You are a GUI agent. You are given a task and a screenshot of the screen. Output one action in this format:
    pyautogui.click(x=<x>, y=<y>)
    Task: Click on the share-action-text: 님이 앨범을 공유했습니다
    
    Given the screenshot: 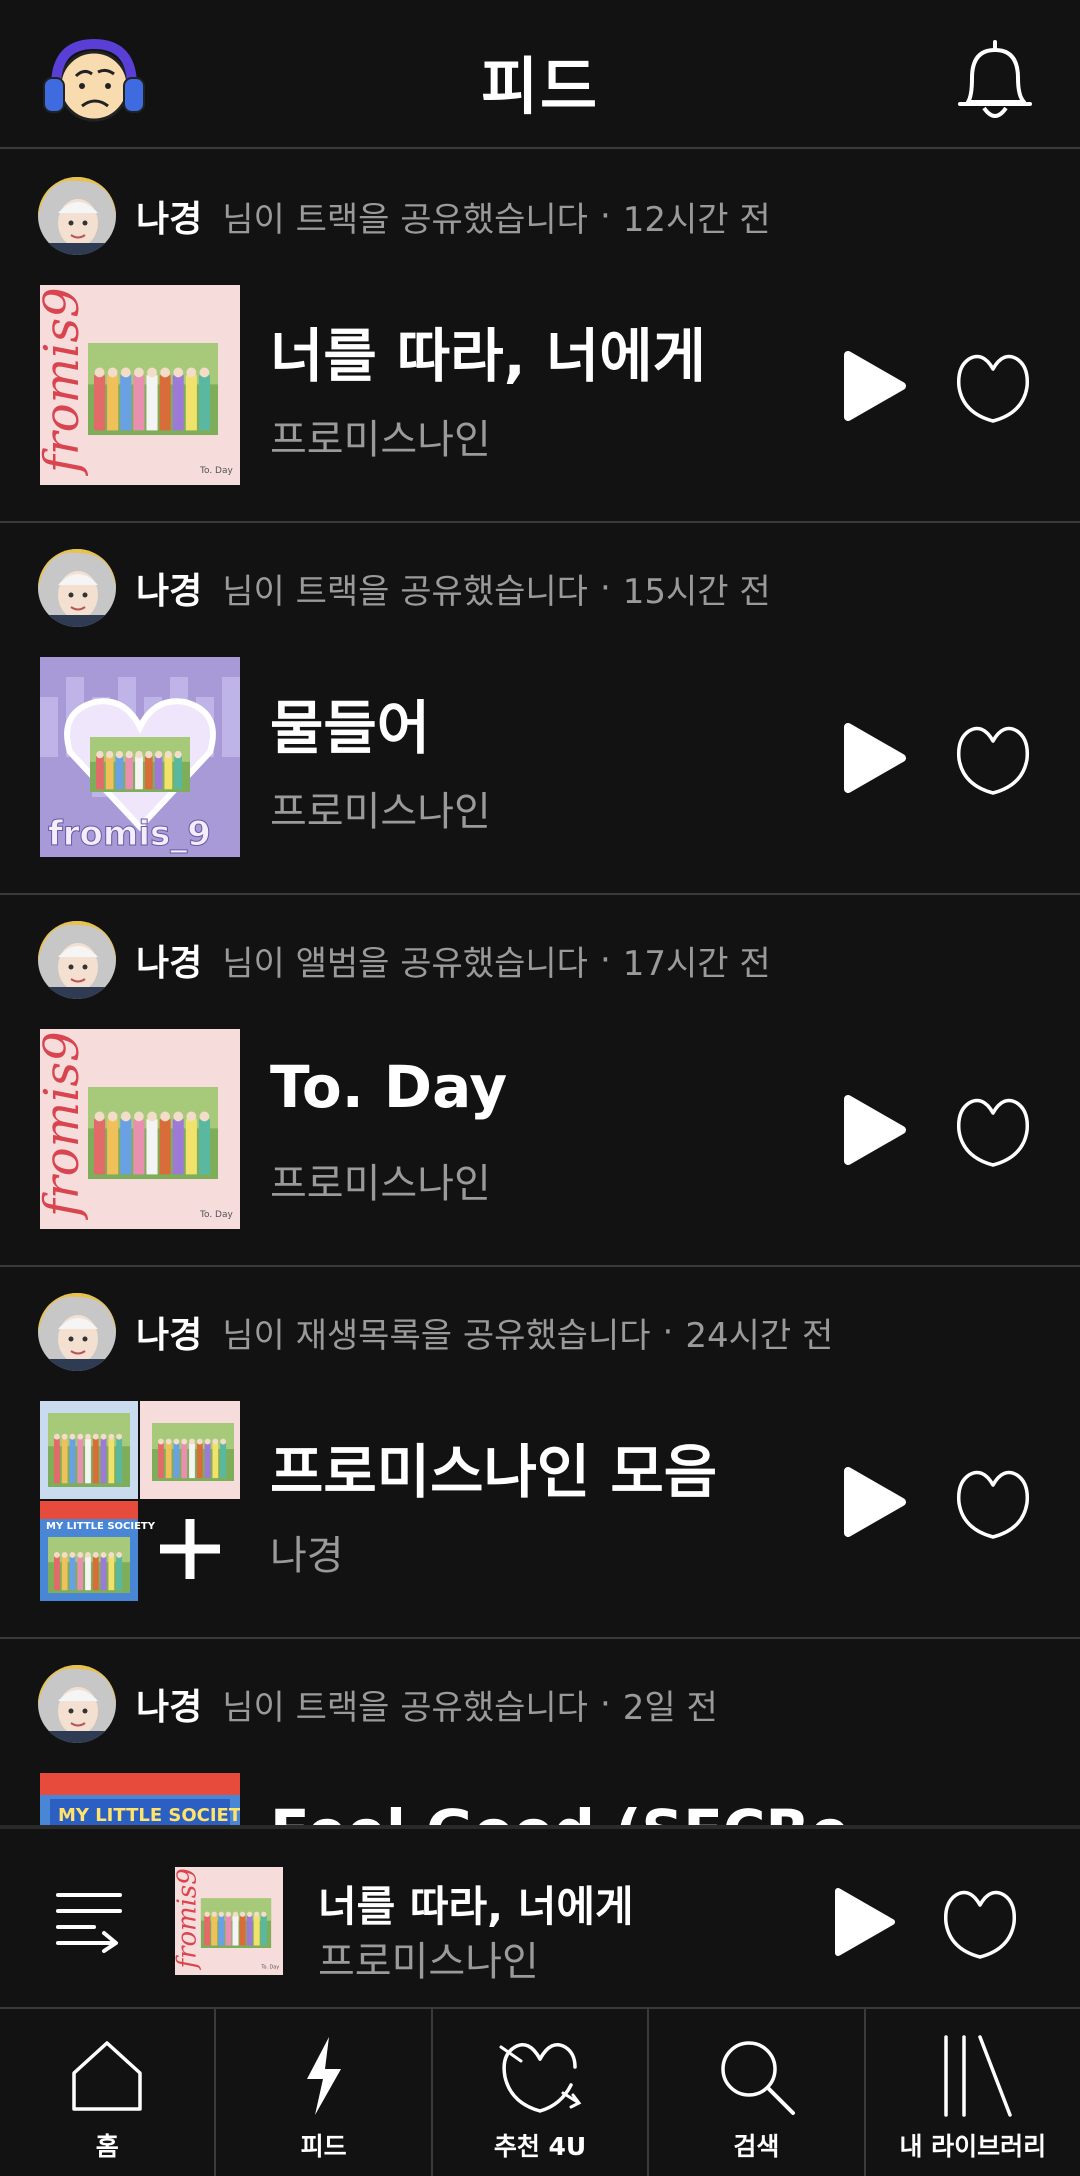 What is the action you would take?
    pyautogui.click(x=405, y=963)
    